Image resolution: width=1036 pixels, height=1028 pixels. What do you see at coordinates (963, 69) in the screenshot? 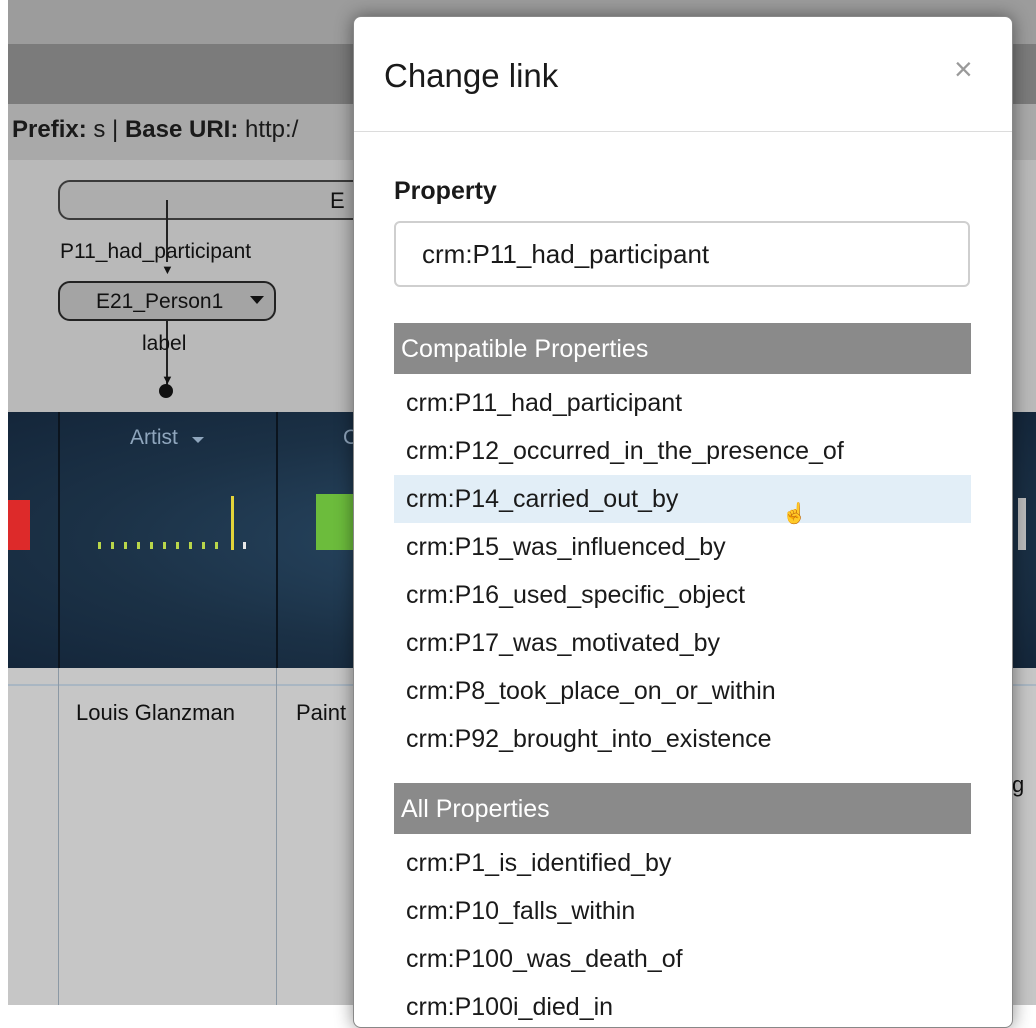
I see `close-button: ×` at bounding box center [963, 69].